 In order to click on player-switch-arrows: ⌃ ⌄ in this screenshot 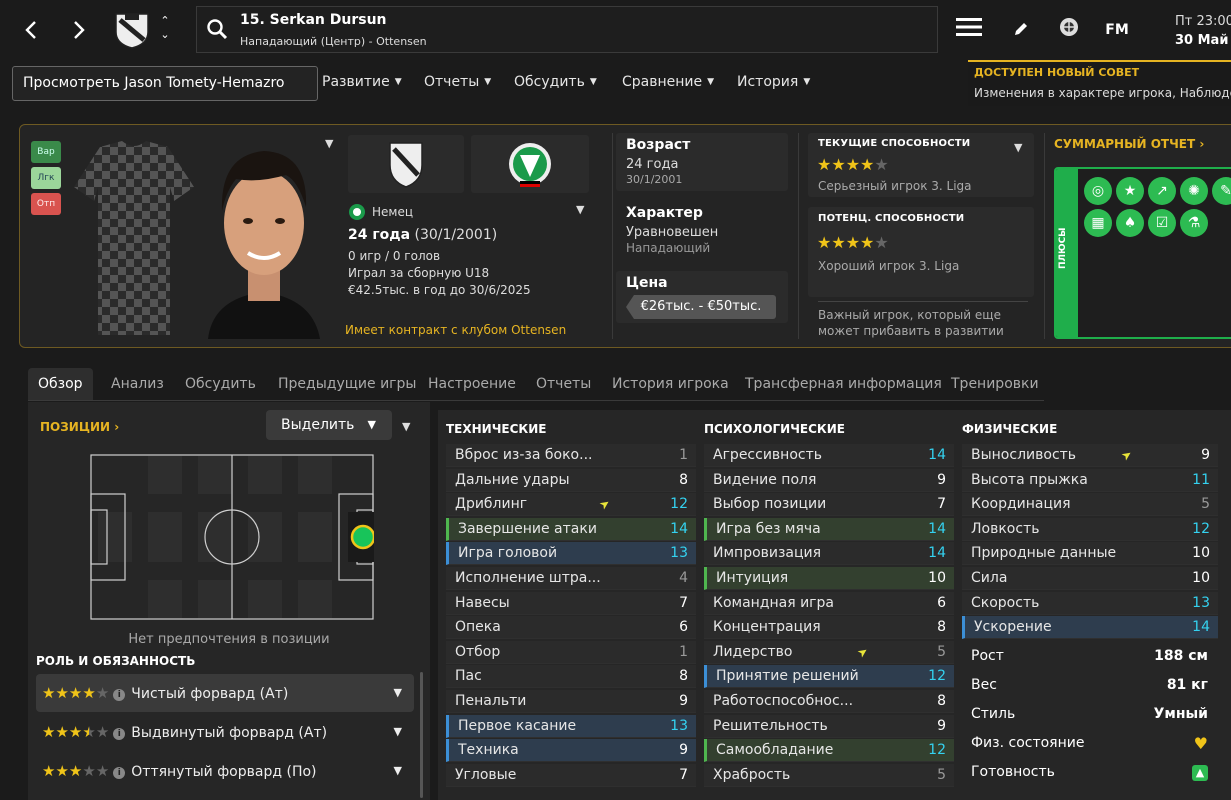, I will do `click(165, 31)`.